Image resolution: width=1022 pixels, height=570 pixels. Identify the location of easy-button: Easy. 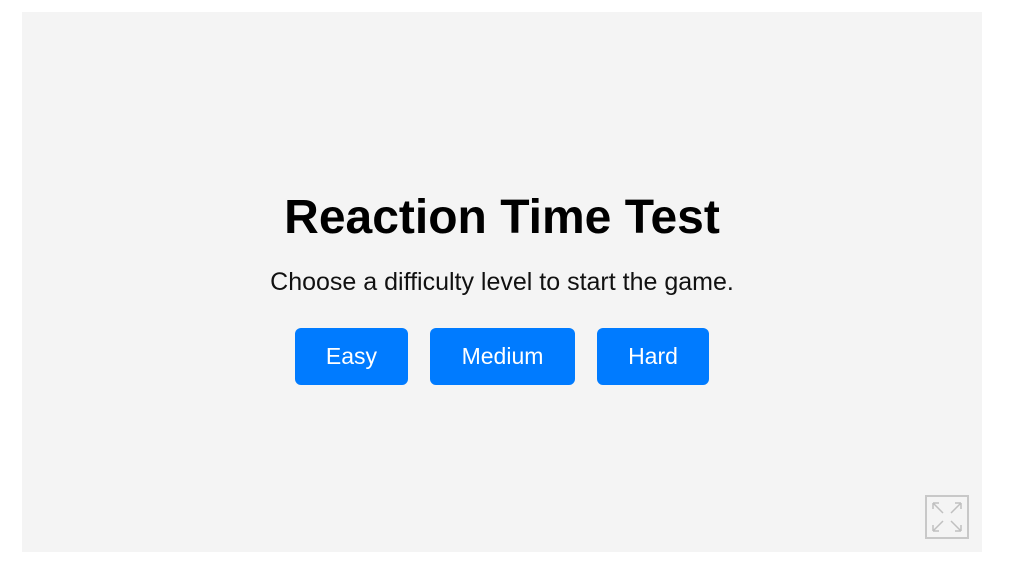
(351, 356).